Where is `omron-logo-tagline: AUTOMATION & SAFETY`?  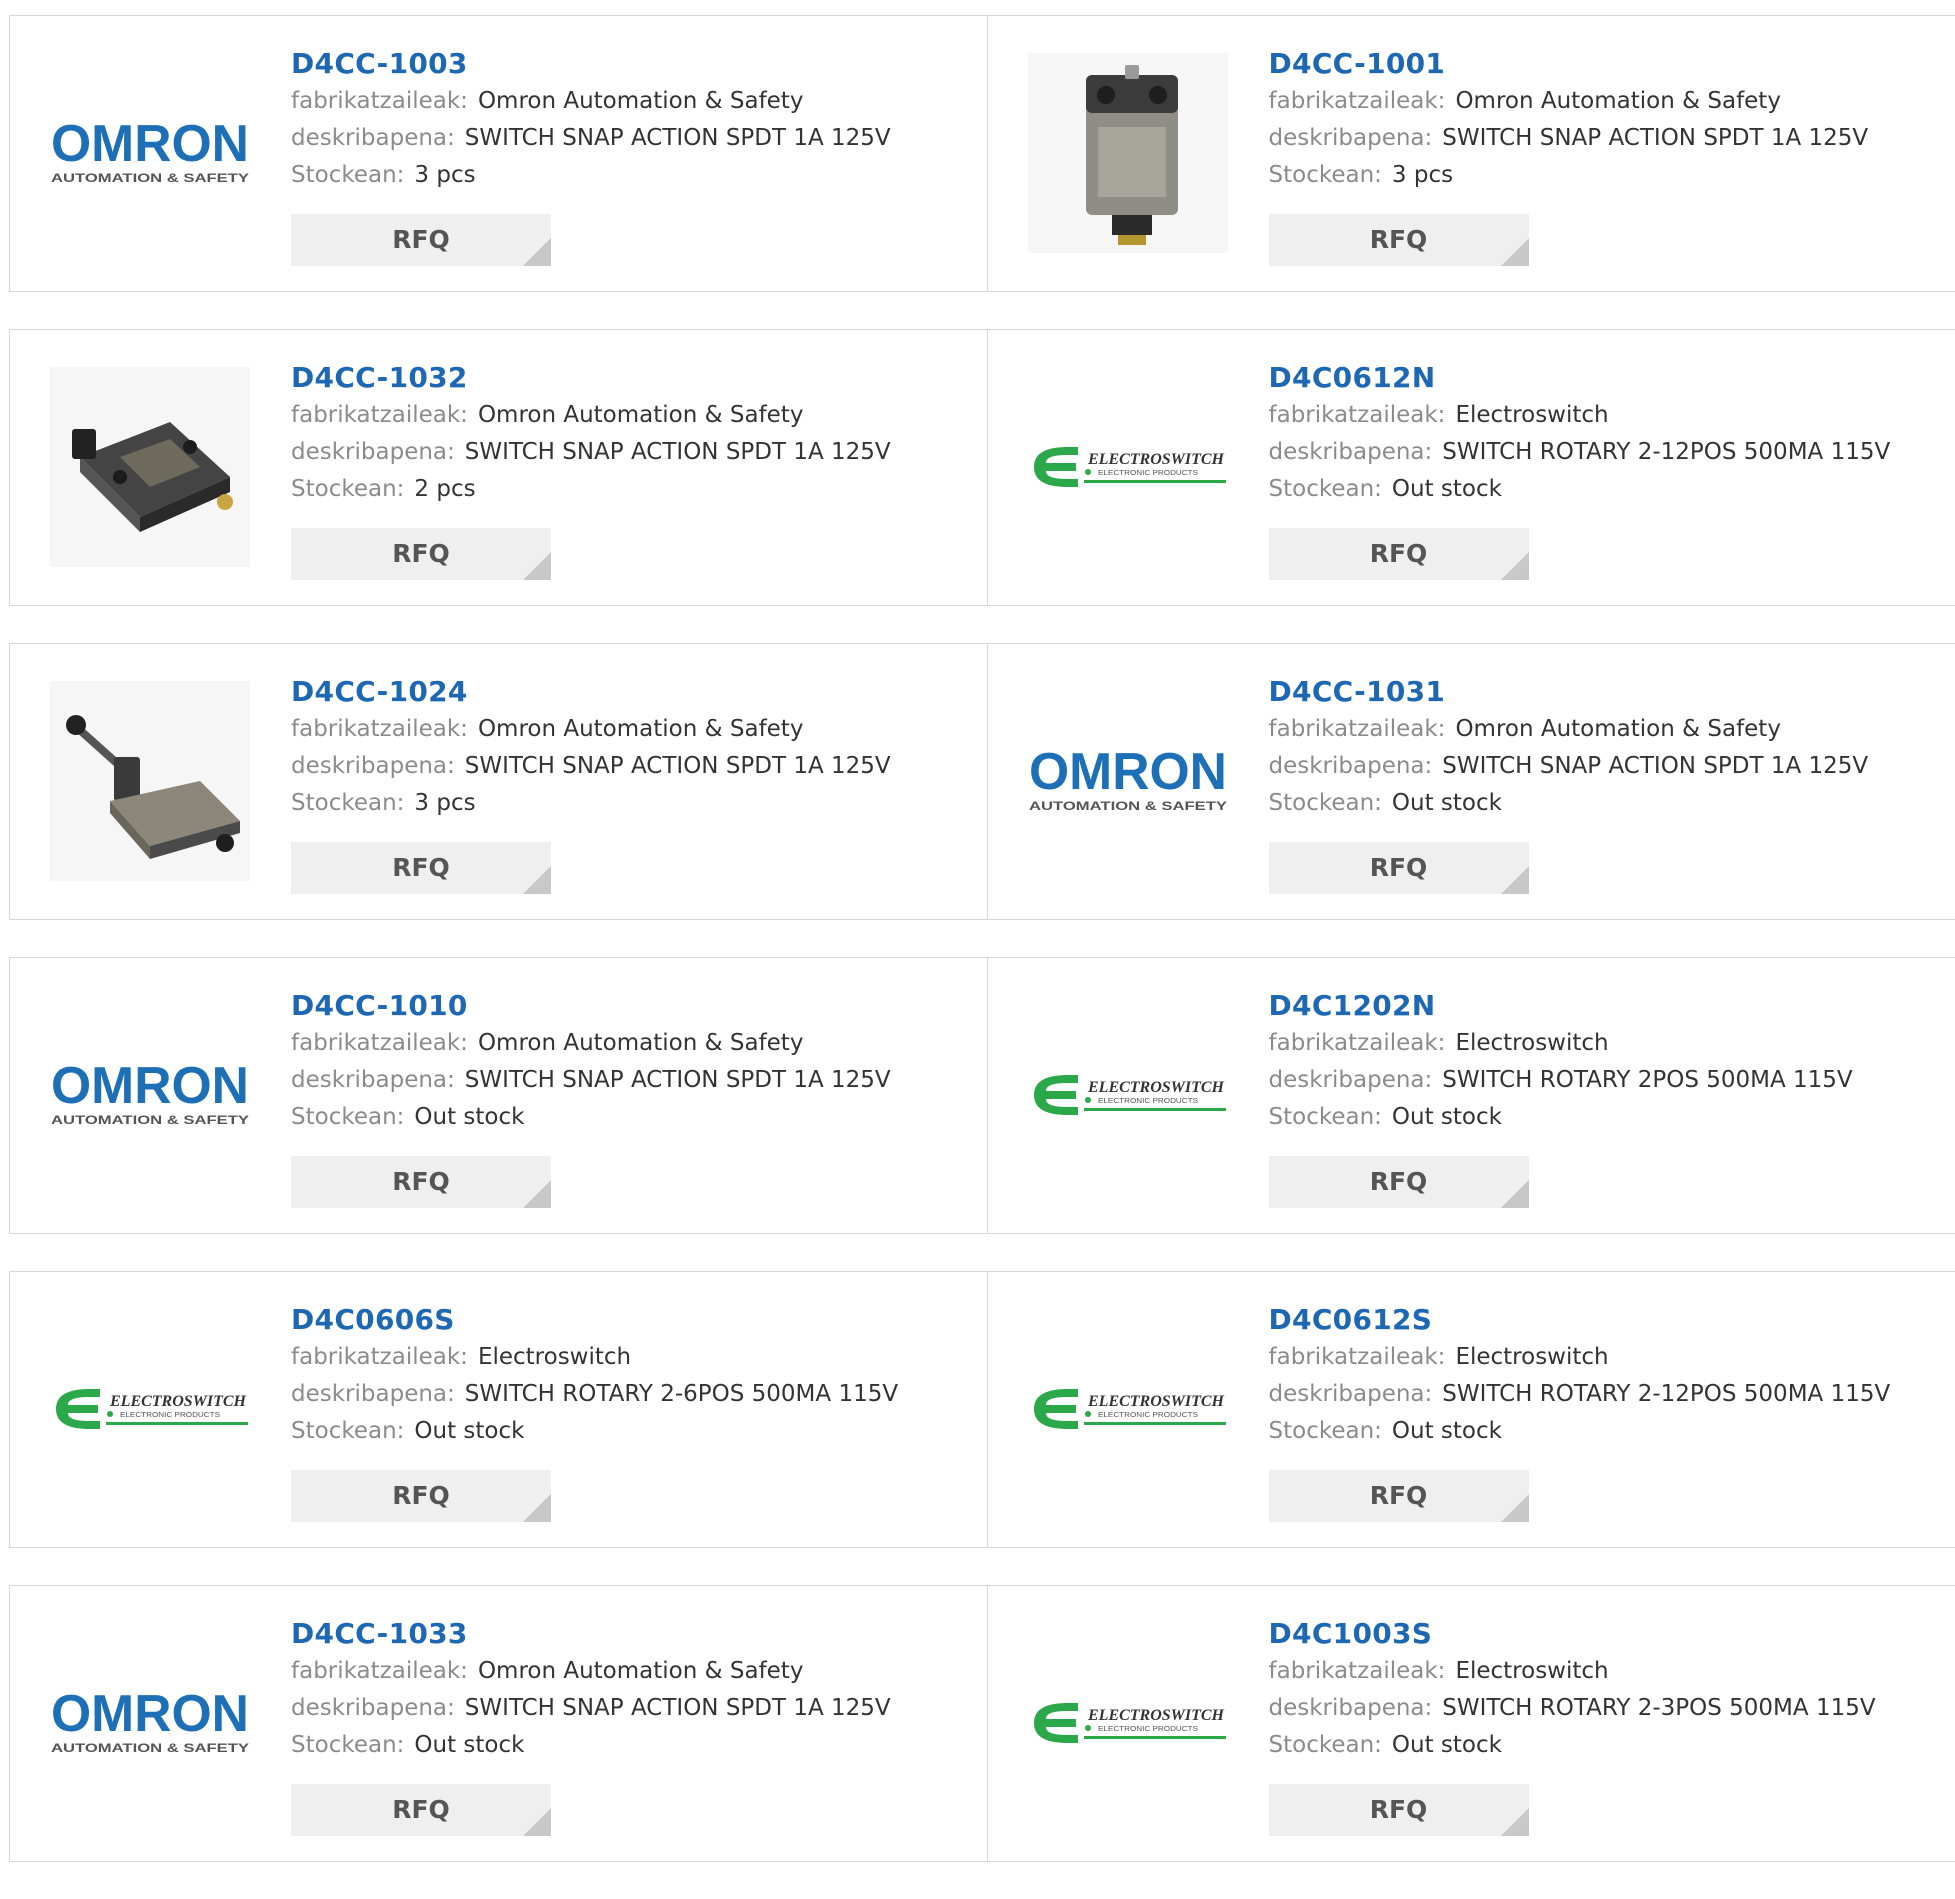 omron-logo-tagline: AUTOMATION & SAFETY is located at coordinates (150, 1120).